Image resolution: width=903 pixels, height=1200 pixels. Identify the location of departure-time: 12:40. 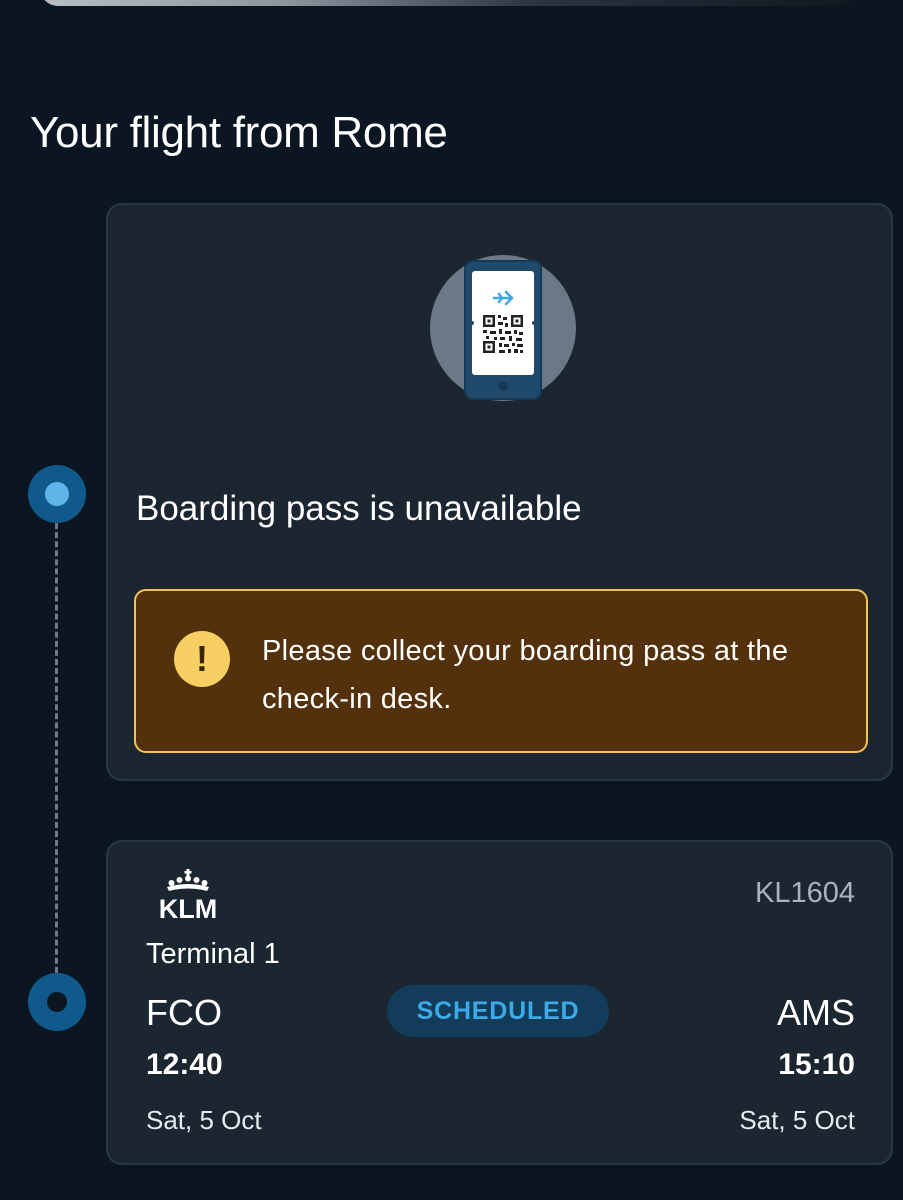
(184, 1064).